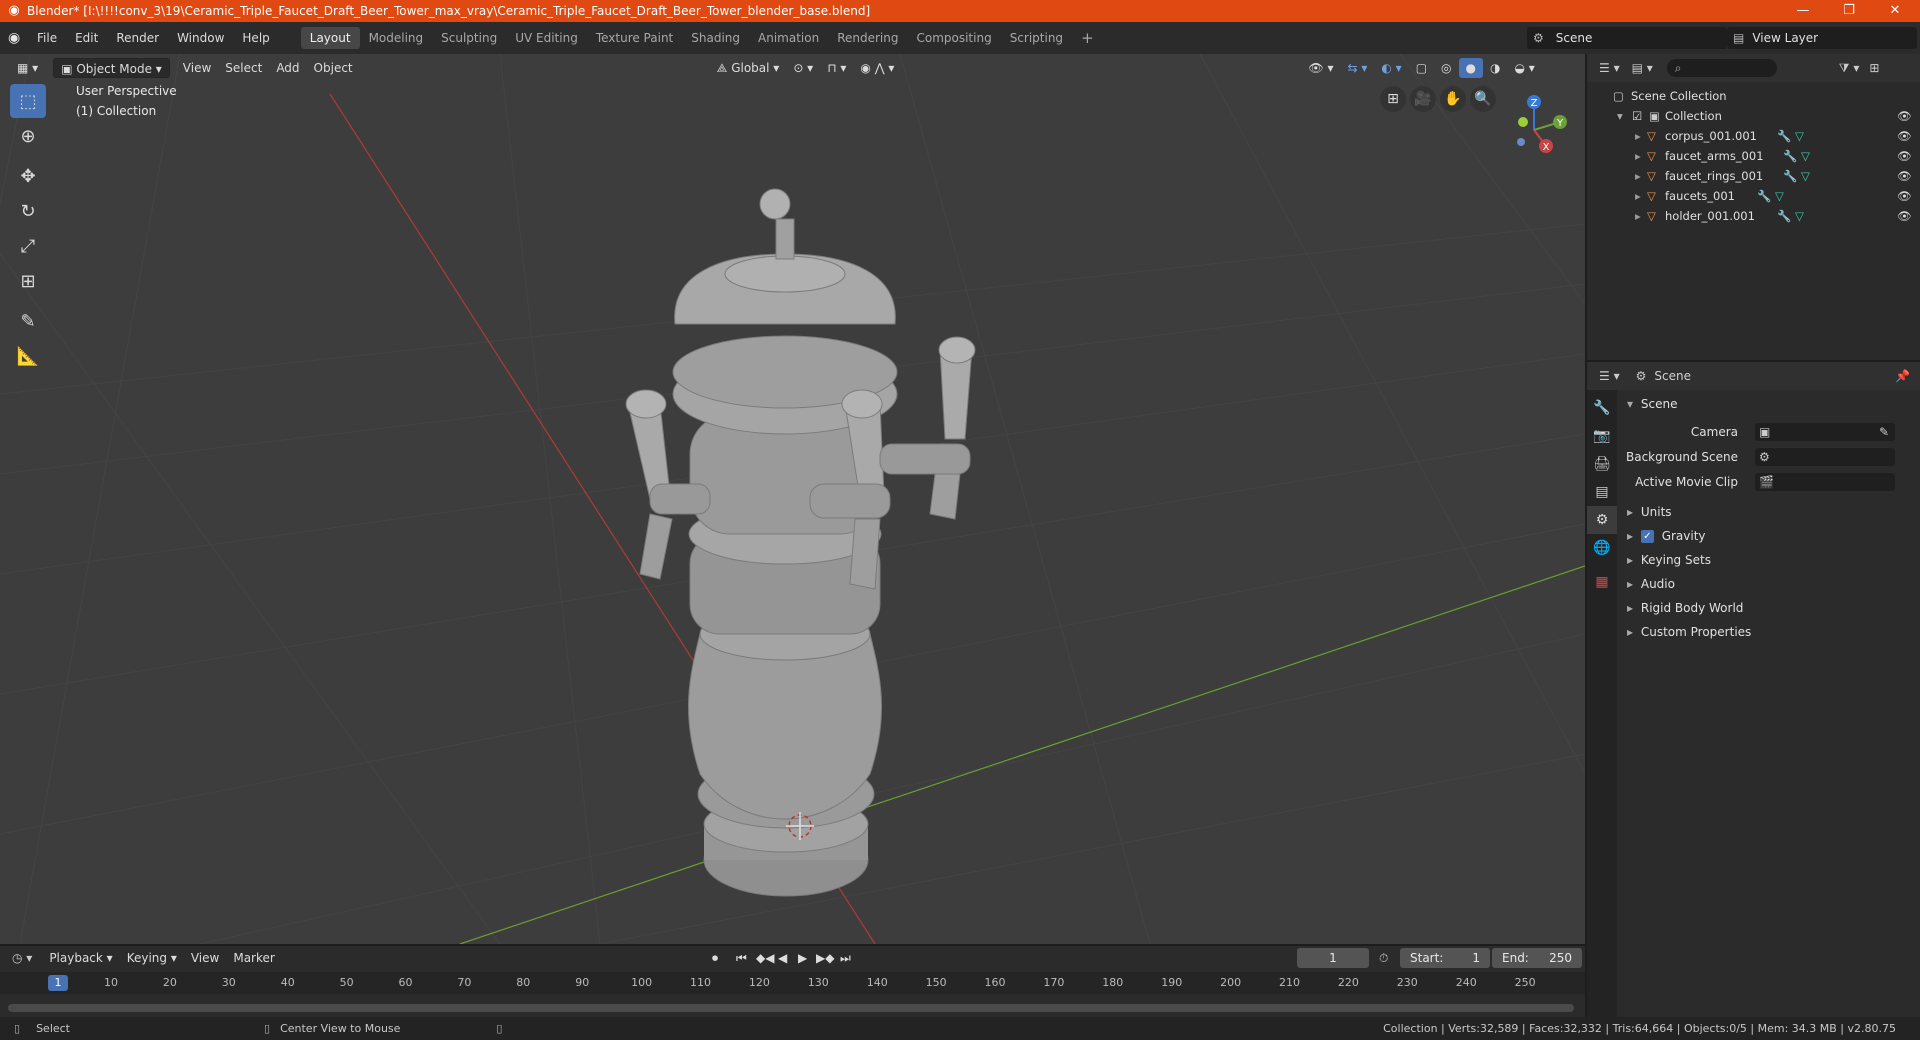 Image resolution: width=1920 pixels, height=1040 pixels. What do you see at coordinates (1874, 68) in the screenshot?
I see `new-collection-icon: ⊞` at bounding box center [1874, 68].